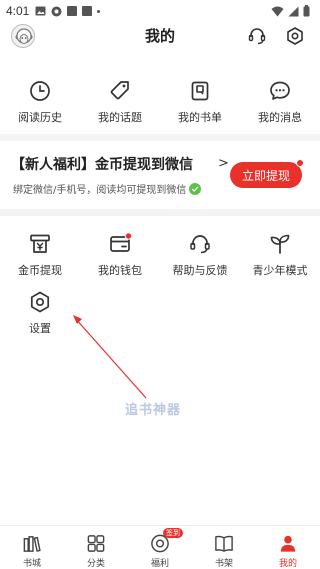 This screenshot has width=320, height=569. Describe the element at coordinates (288, 543) in the screenshot. I see `profile-icon` at that location.